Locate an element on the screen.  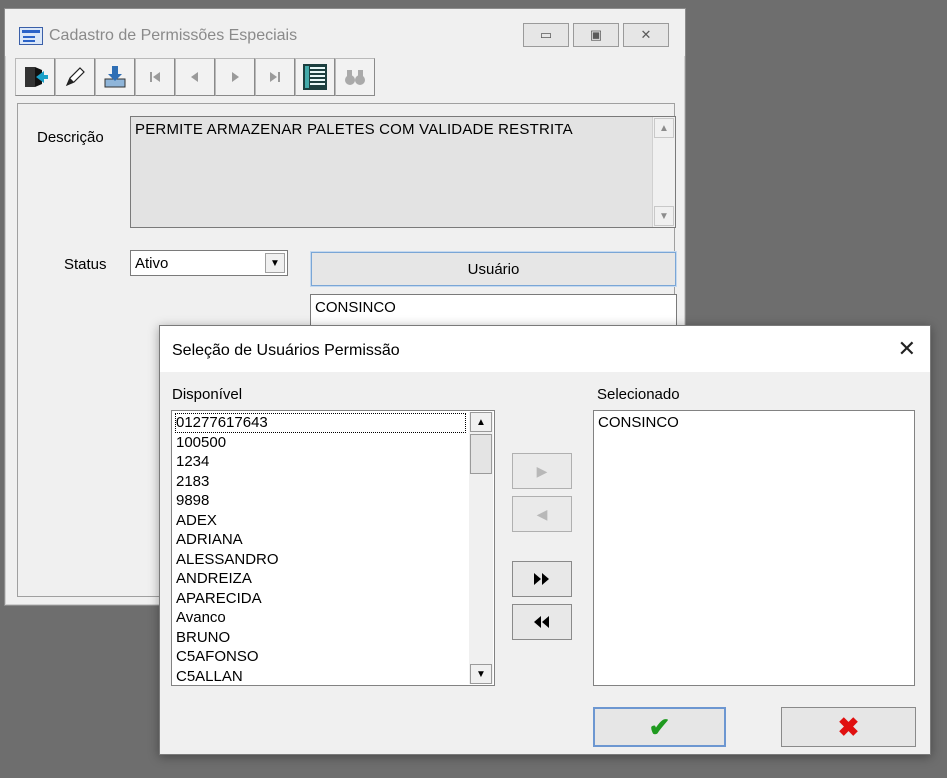
list-item: APARECIDA is located at coordinates (320, 599).